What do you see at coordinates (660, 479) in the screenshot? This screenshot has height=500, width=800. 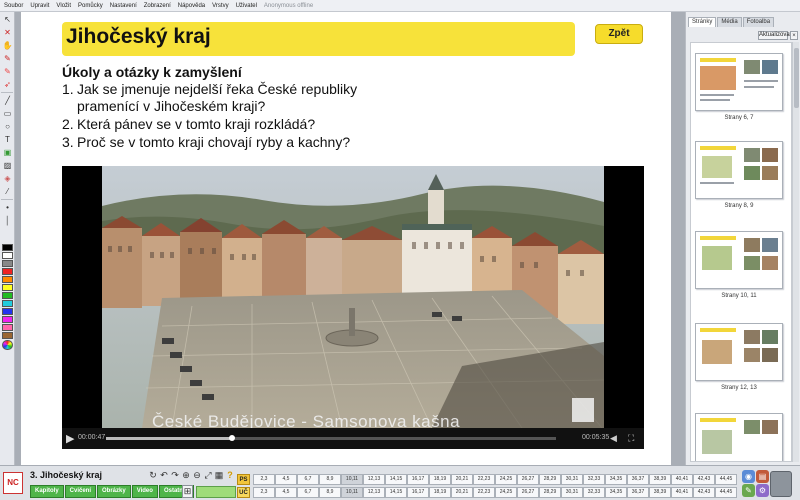 I see `workbook-page-cell: 38,39` at bounding box center [660, 479].